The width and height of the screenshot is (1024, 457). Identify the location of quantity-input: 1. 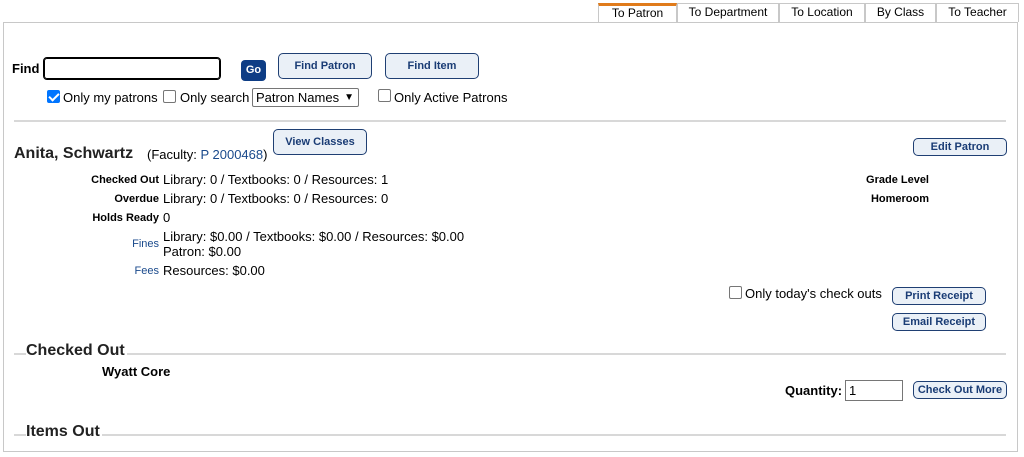
(874, 390).